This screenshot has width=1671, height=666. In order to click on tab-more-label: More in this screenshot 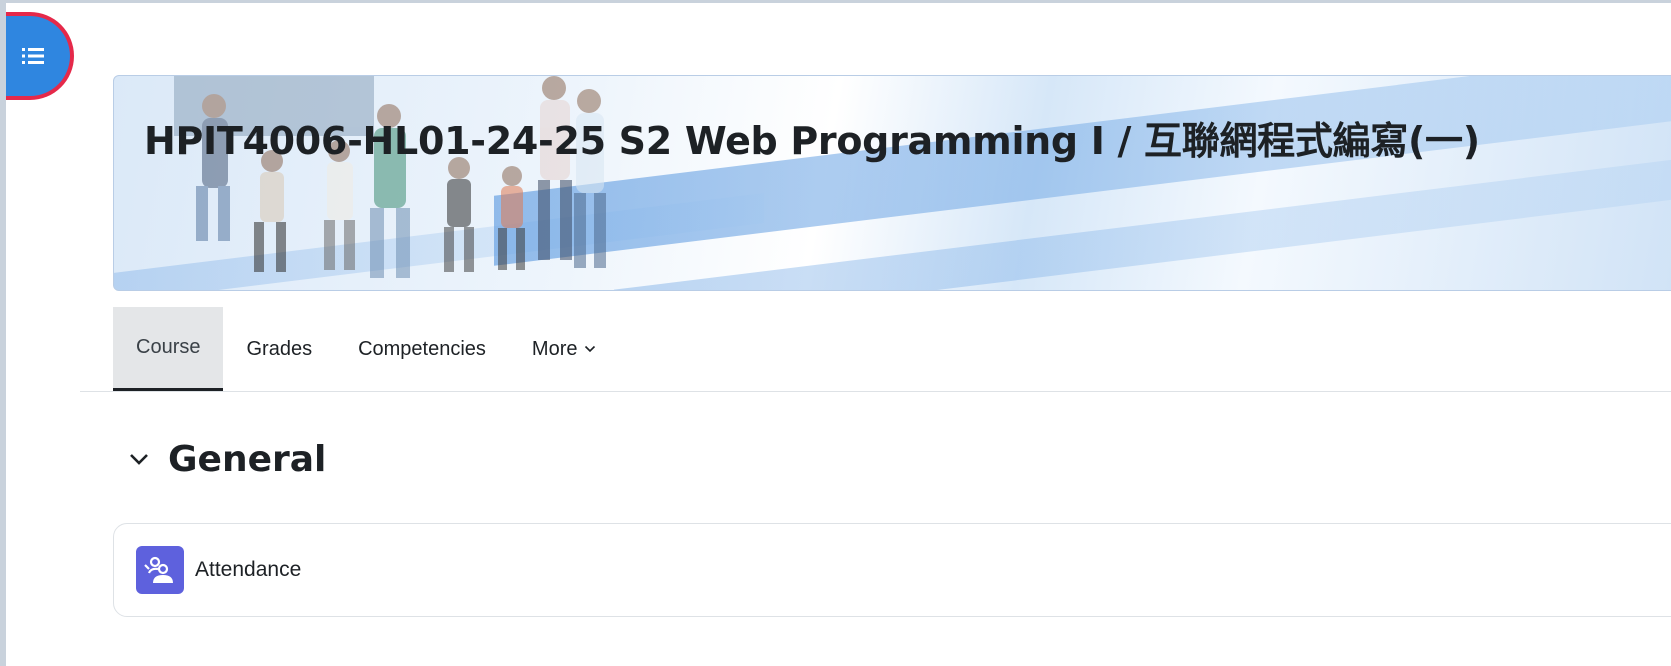, I will do `click(554, 348)`.